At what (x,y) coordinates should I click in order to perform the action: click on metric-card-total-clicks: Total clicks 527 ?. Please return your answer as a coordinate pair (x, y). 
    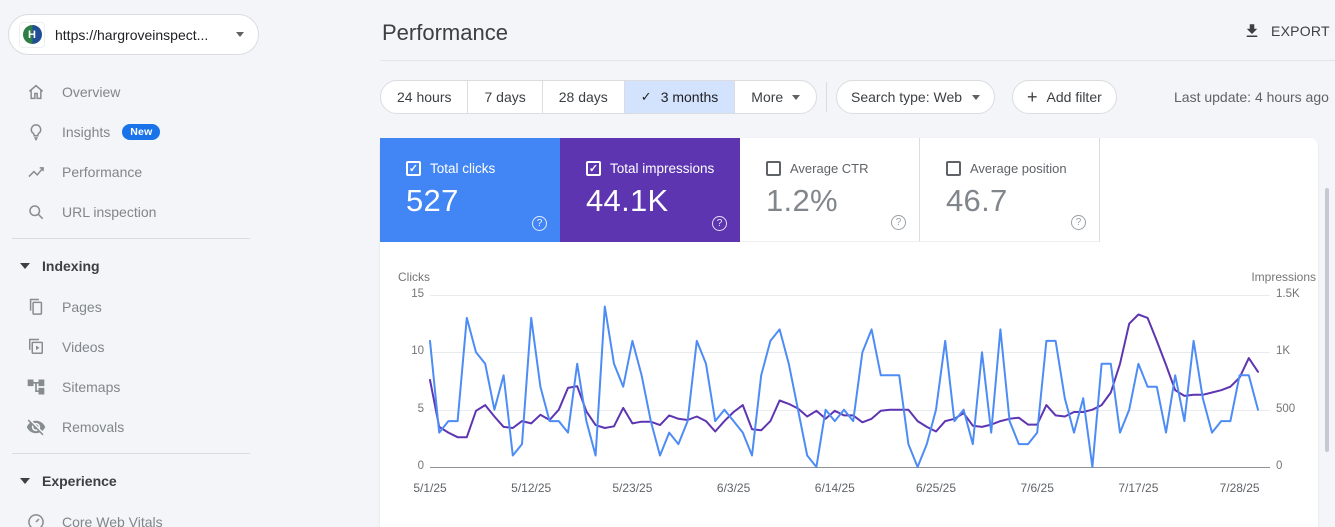
    Looking at the image, I should click on (470, 190).